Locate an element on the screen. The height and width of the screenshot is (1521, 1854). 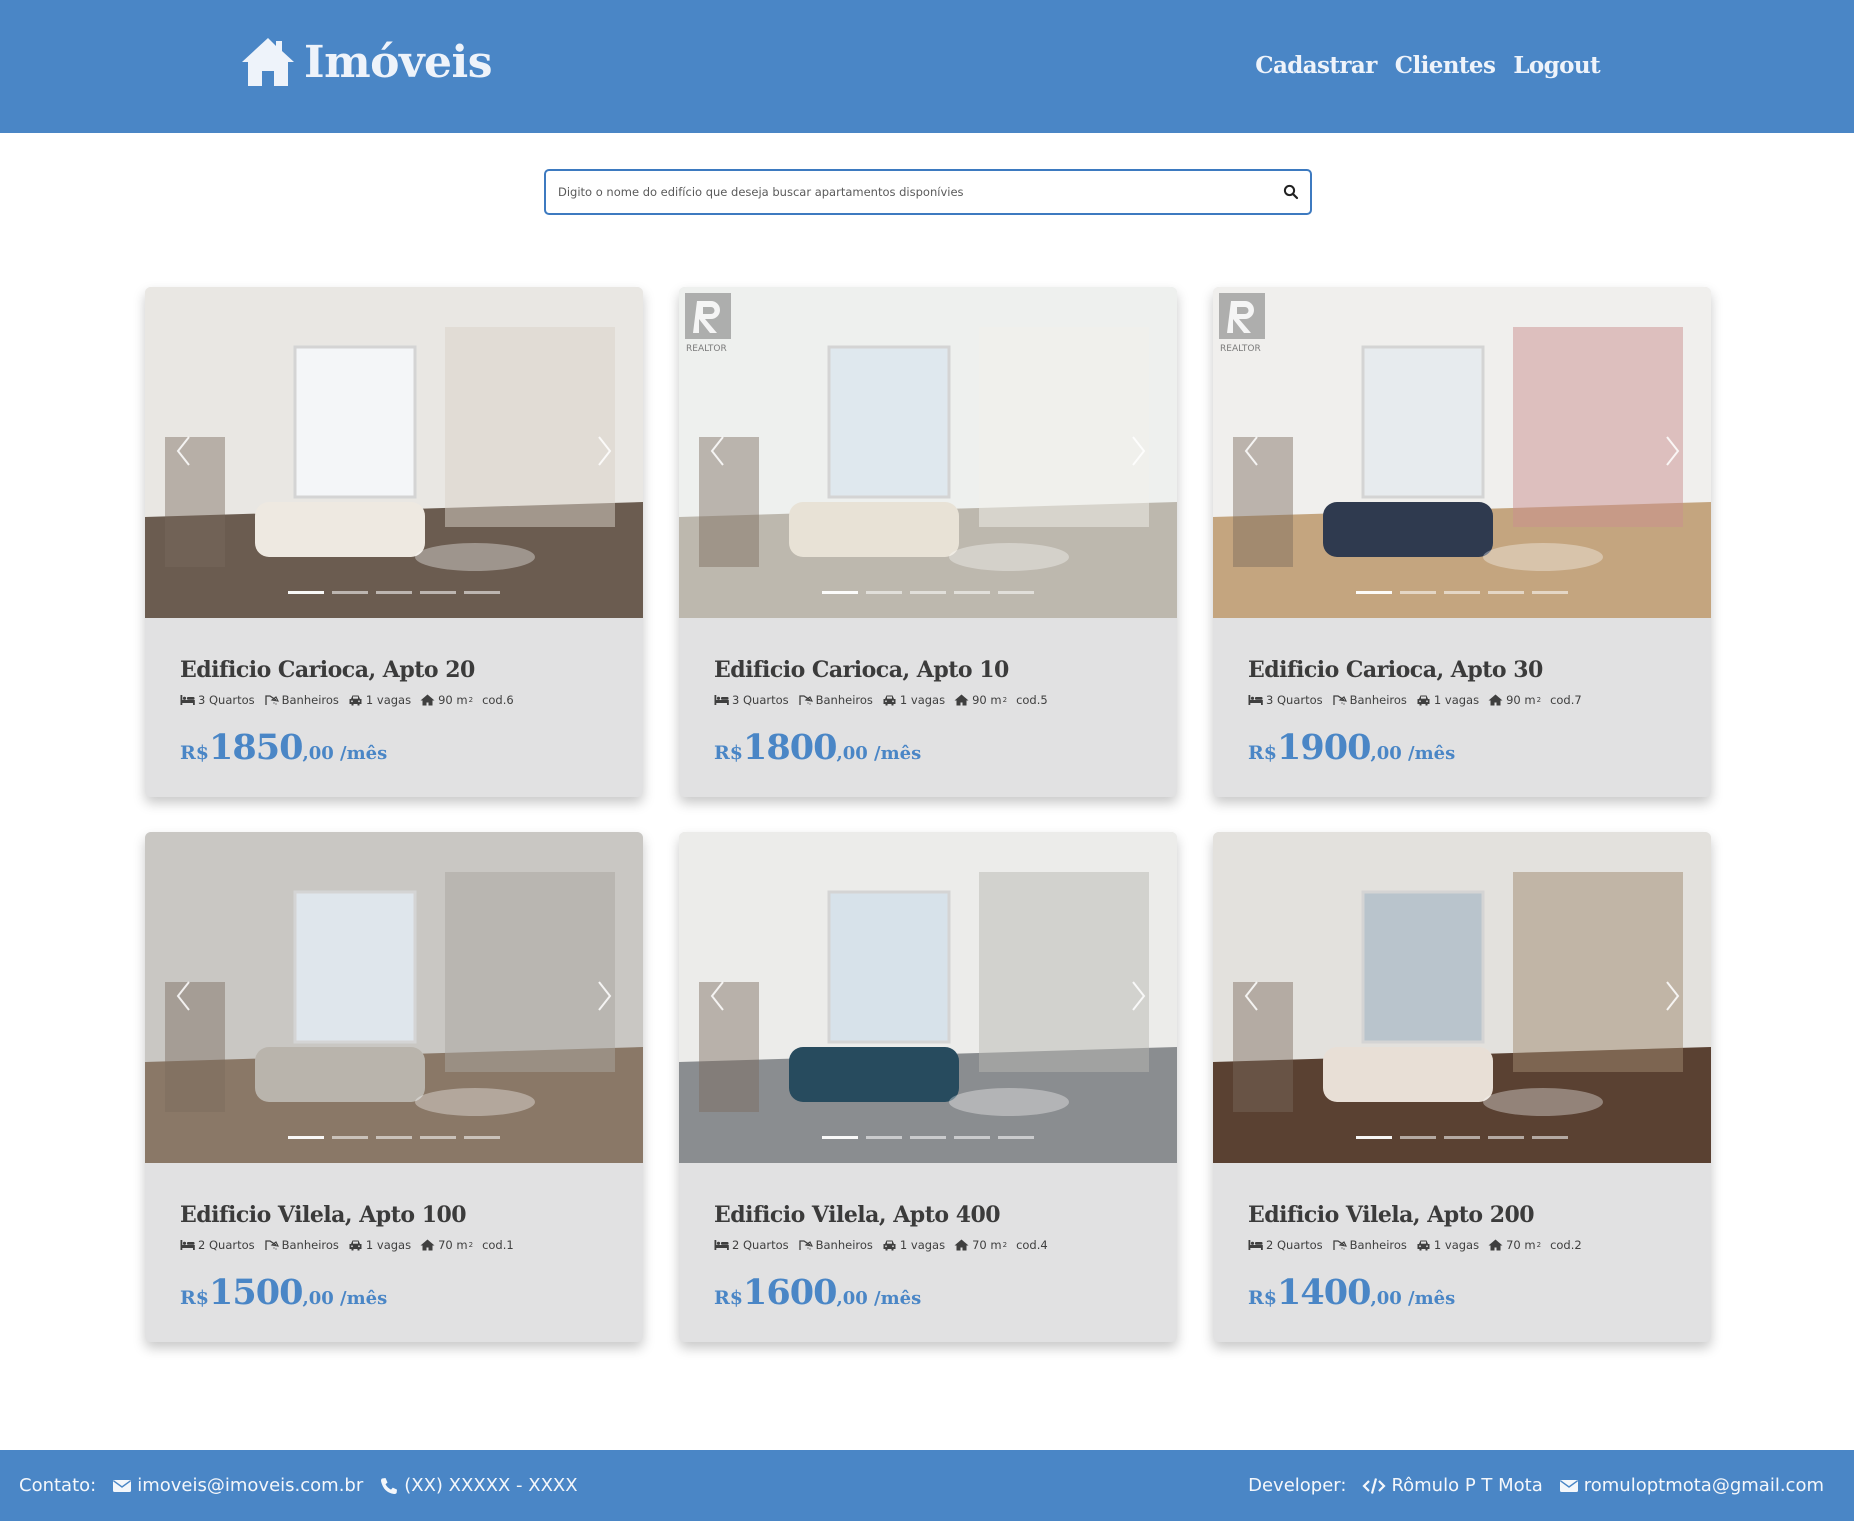
price-amount: 1400 is located at coordinates (1324, 1292).